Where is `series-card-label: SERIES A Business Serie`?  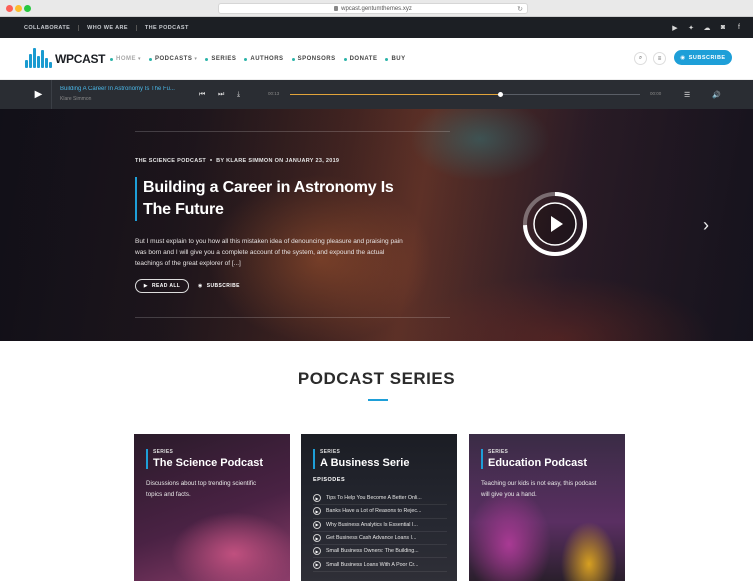
series-card-label: SERIES A Business Serie is located at coordinates (361, 459).